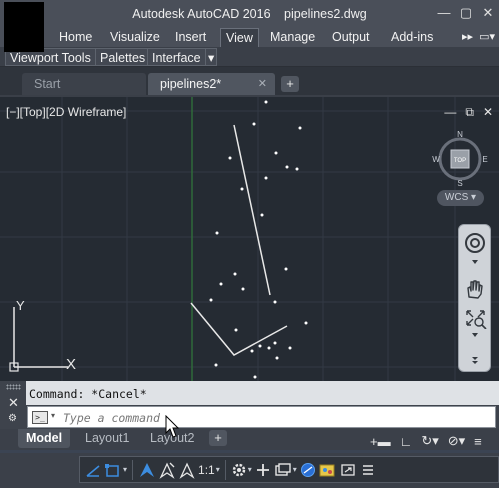 This screenshot has width=499, height=488. What do you see at coordinates (42, 335) in the screenshot?
I see `ucs-icon: Y X` at bounding box center [42, 335].